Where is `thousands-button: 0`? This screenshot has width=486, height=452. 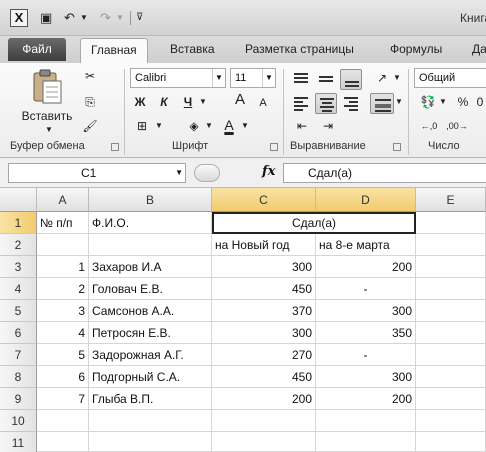
thousands-button: 0 is located at coordinates (480, 103).